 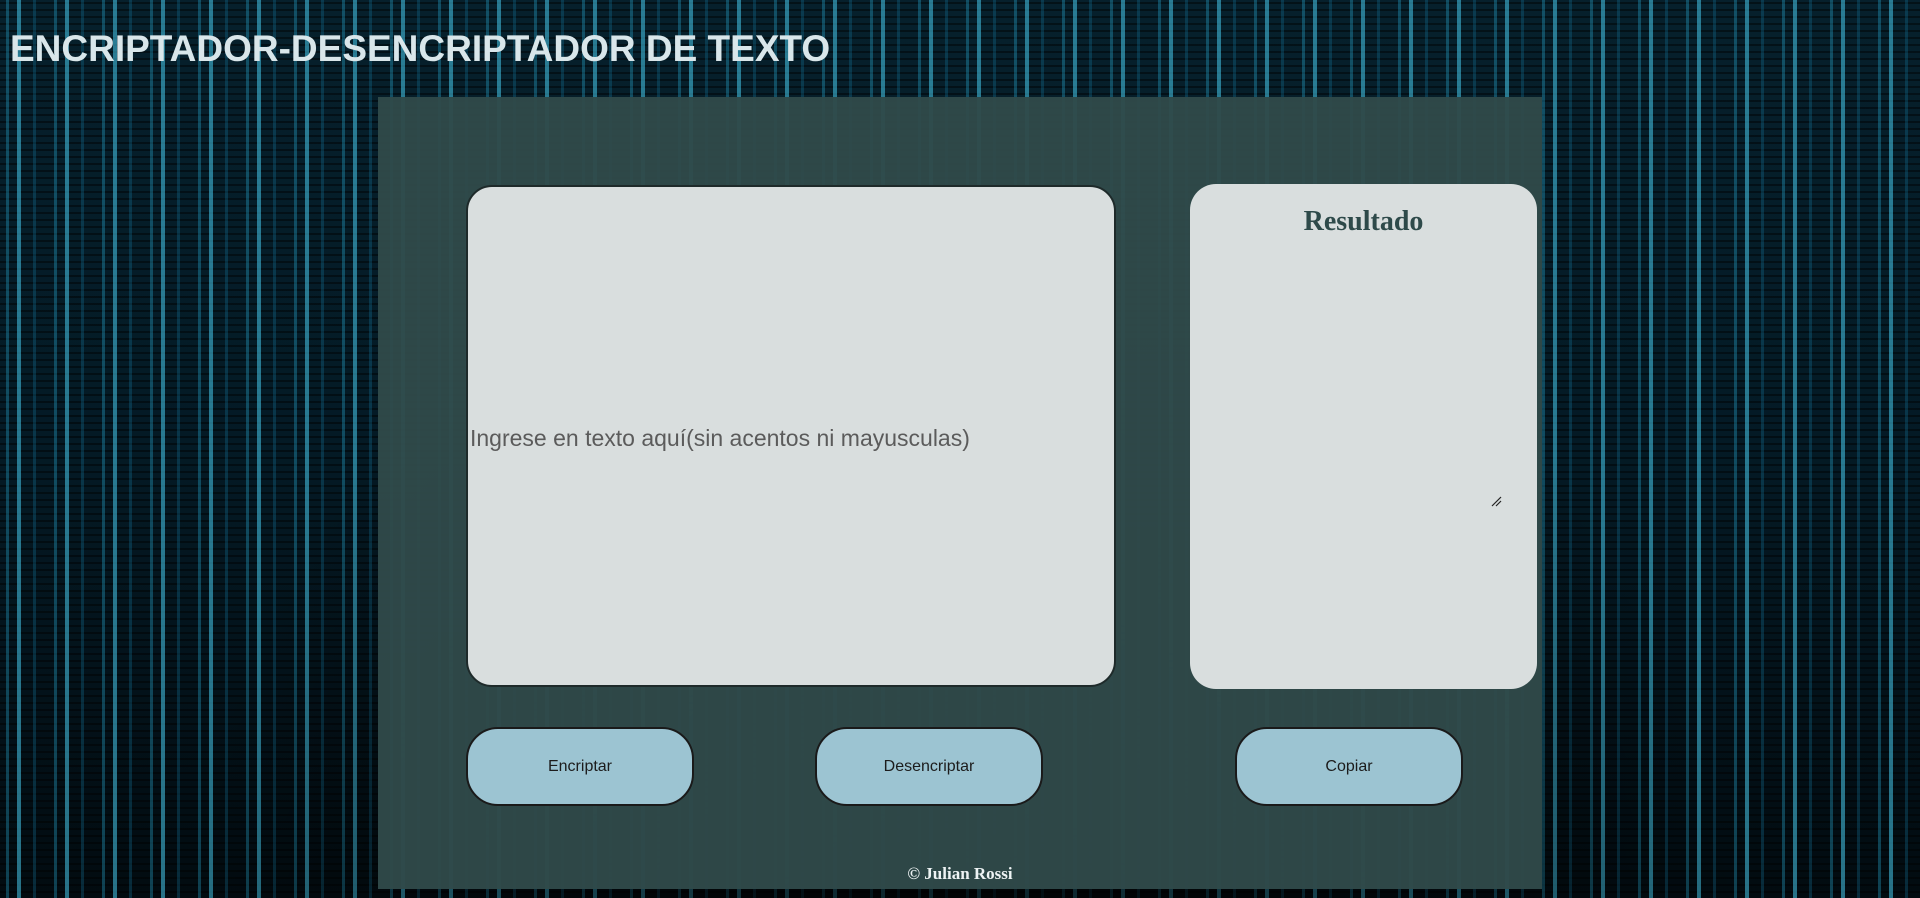 What do you see at coordinates (1363, 221) in the screenshot?
I see `result-title: Resultado` at bounding box center [1363, 221].